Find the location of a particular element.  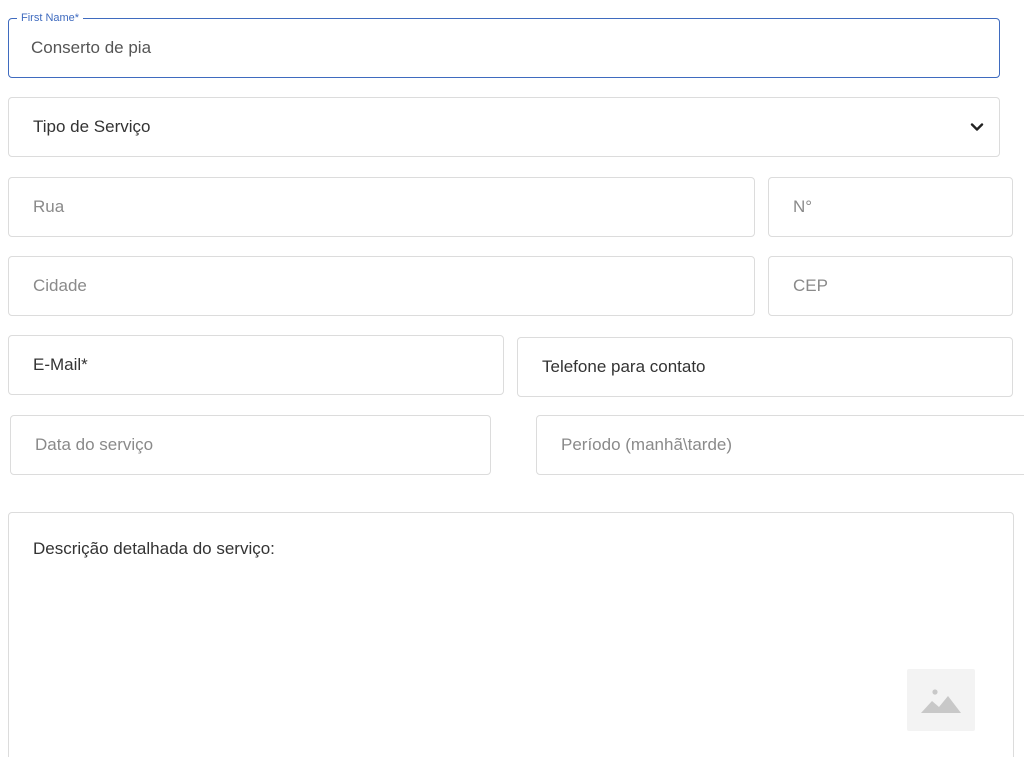

image-icon is located at coordinates (941, 701).